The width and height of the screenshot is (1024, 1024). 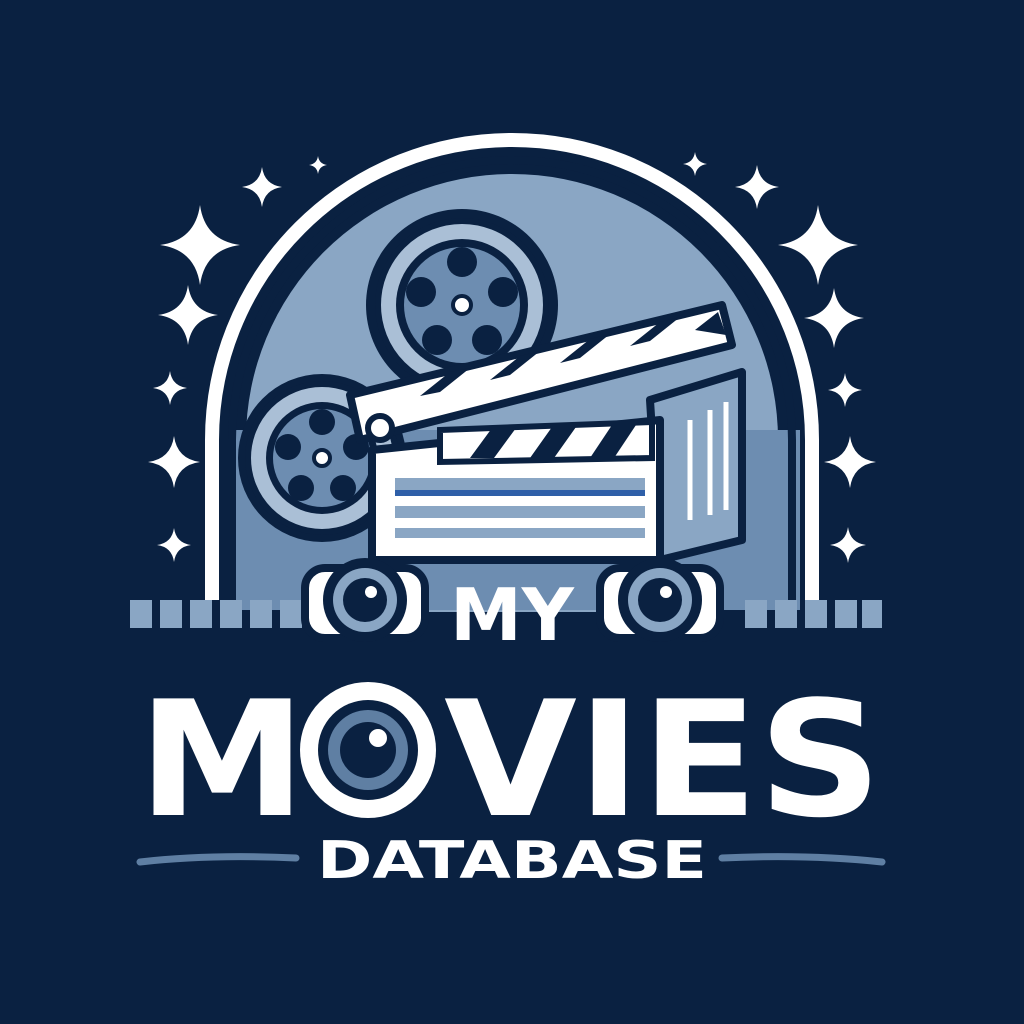 What do you see at coordinates (512, 615) in the screenshot?
I see `logo-word-my: MY` at bounding box center [512, 615].